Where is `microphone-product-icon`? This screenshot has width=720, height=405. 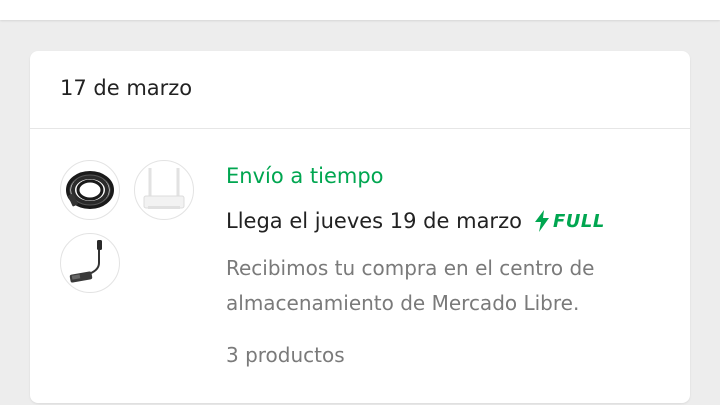 microphone-product-icon is located at coordinates (90, 263).